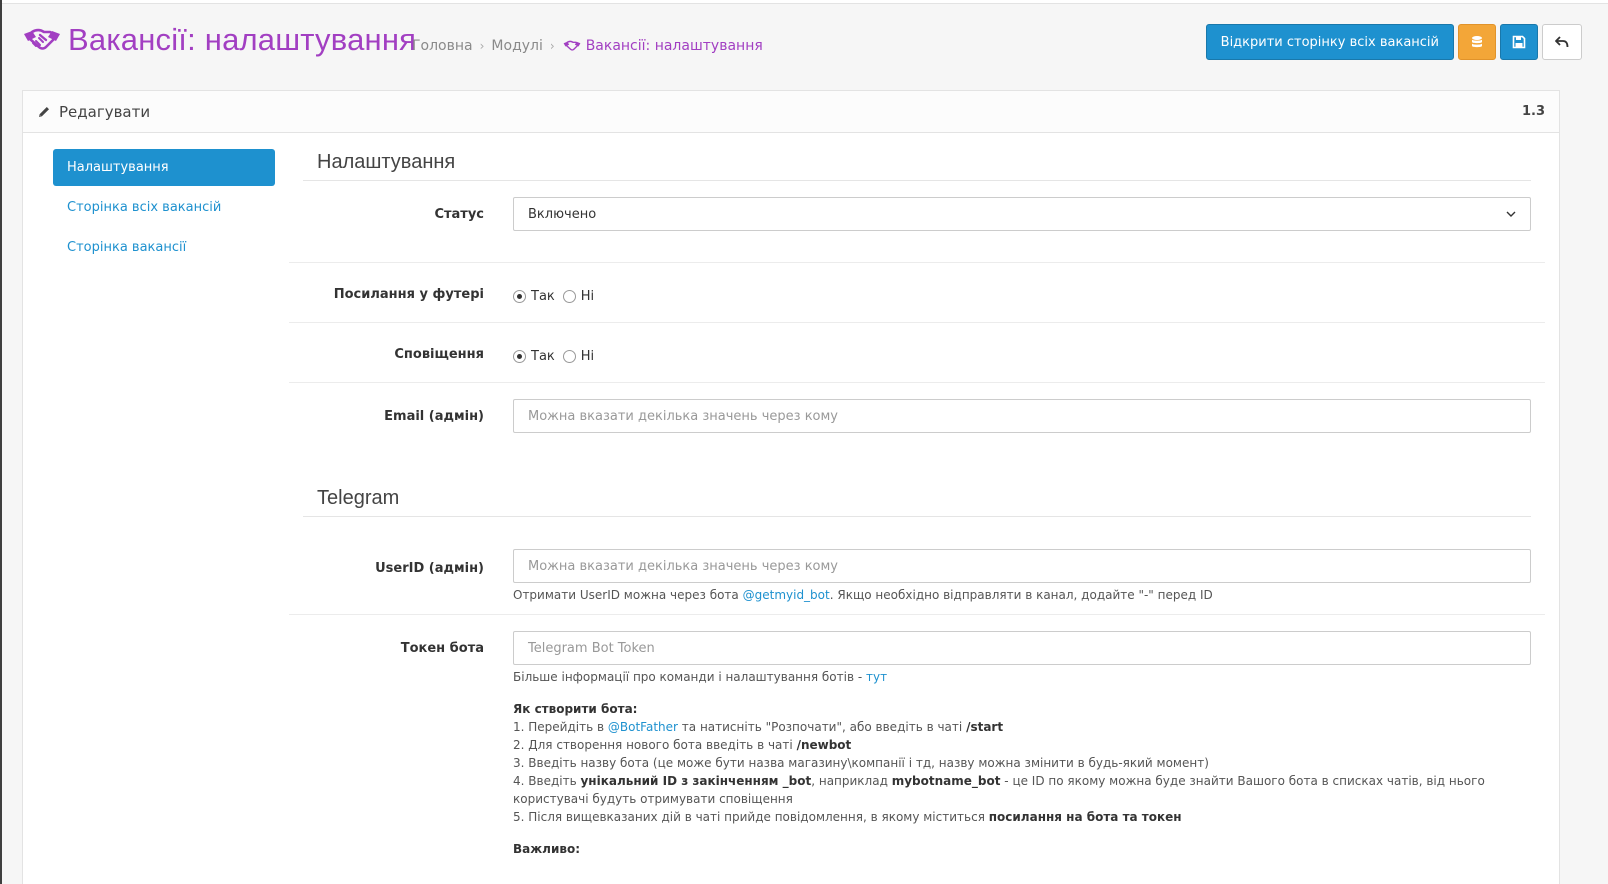  Describe the element at coordinates (543, 356) in the screenshot. I see `notifications-yes-label: Так` at that location.